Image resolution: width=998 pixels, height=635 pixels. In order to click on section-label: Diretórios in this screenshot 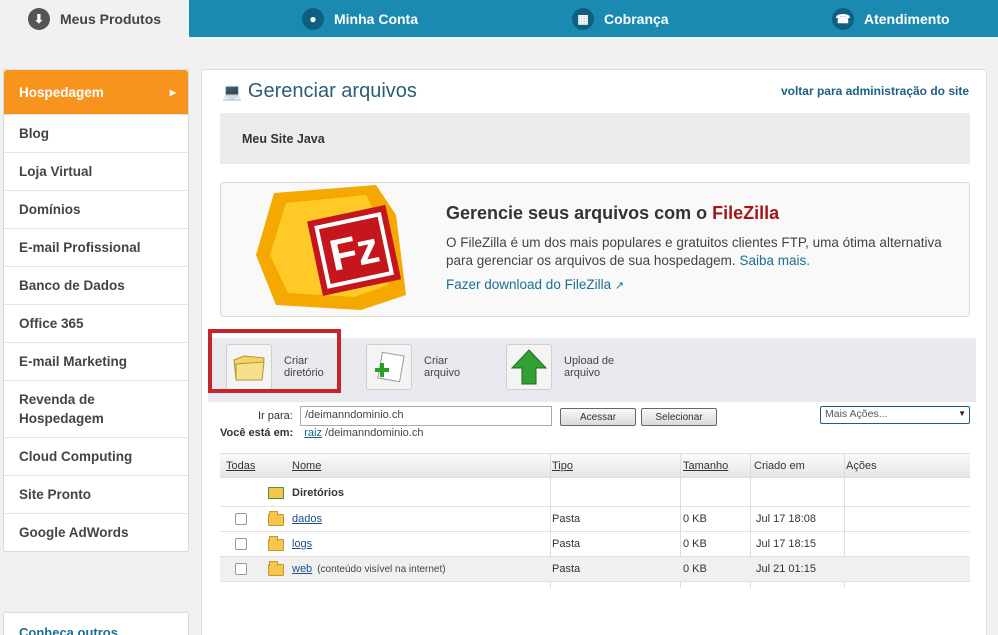, I will do `click(318, 493)`.